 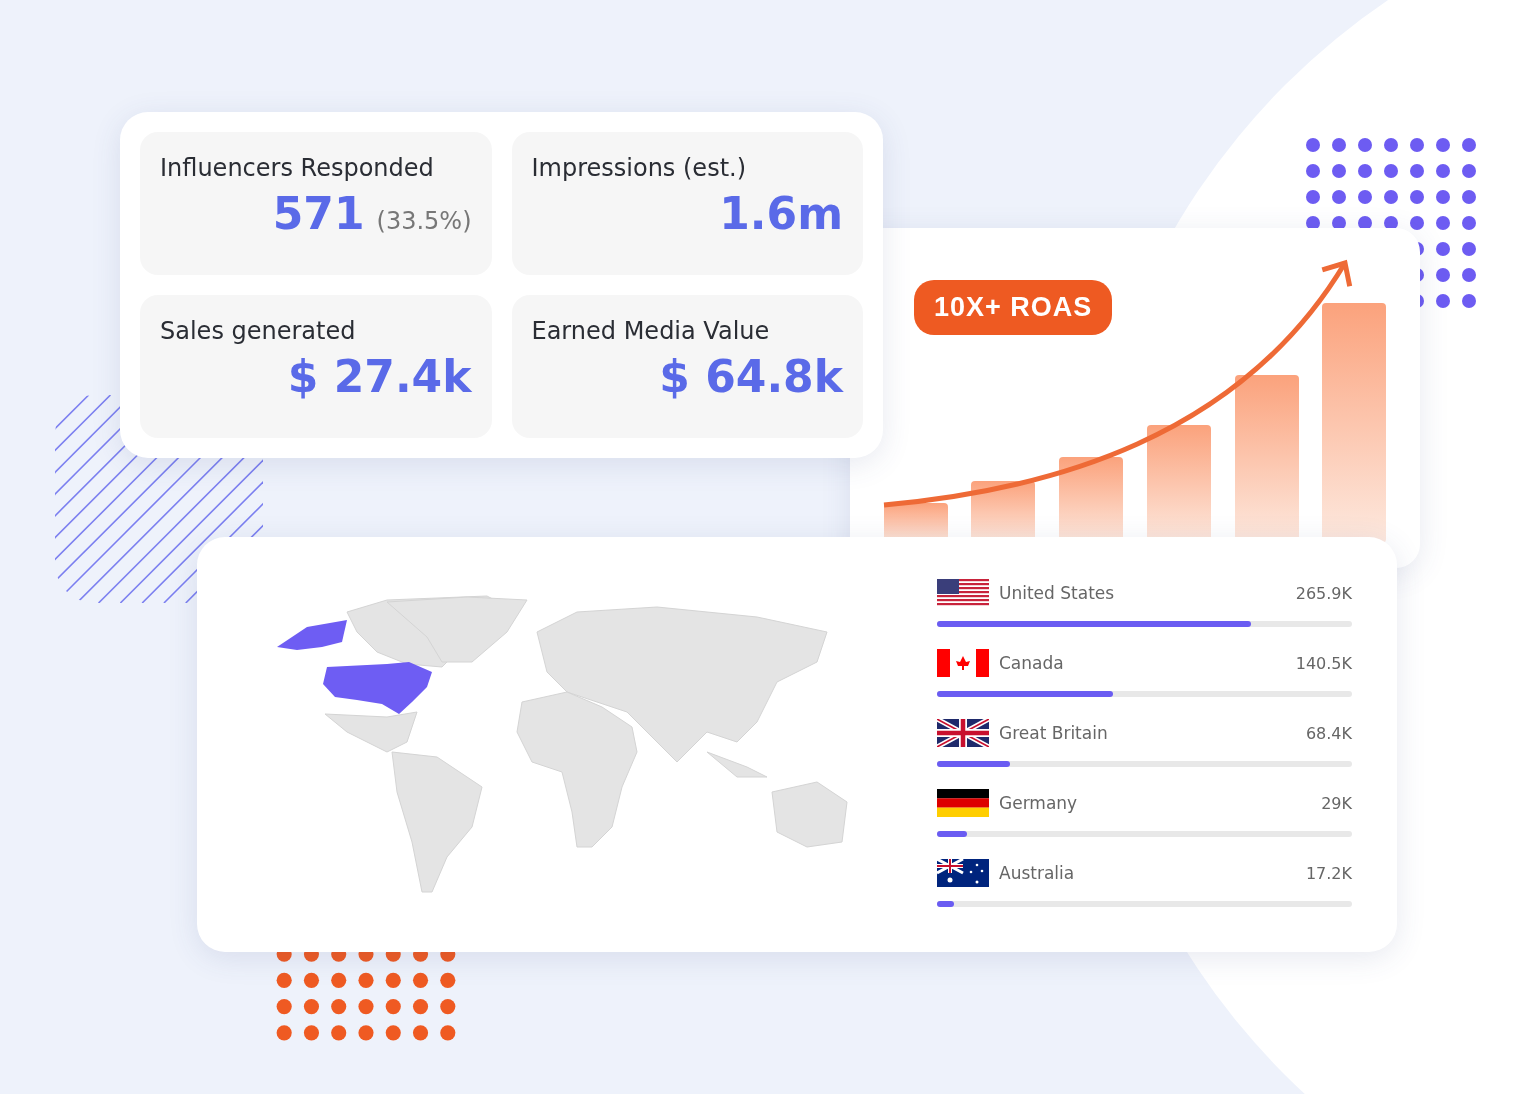 I want to click on country-value: 68.4K, so click(x=1328, y=733).